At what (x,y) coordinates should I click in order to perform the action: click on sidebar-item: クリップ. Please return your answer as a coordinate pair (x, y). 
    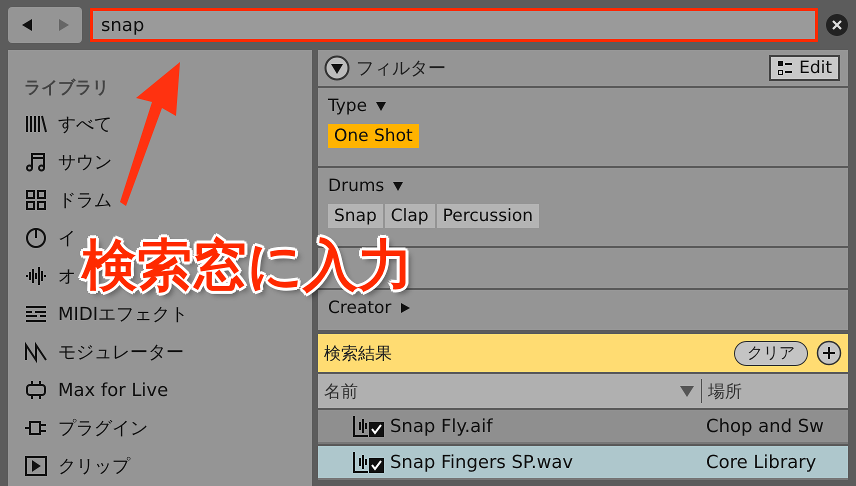
    Looking at the image, I should click on (94, 466).